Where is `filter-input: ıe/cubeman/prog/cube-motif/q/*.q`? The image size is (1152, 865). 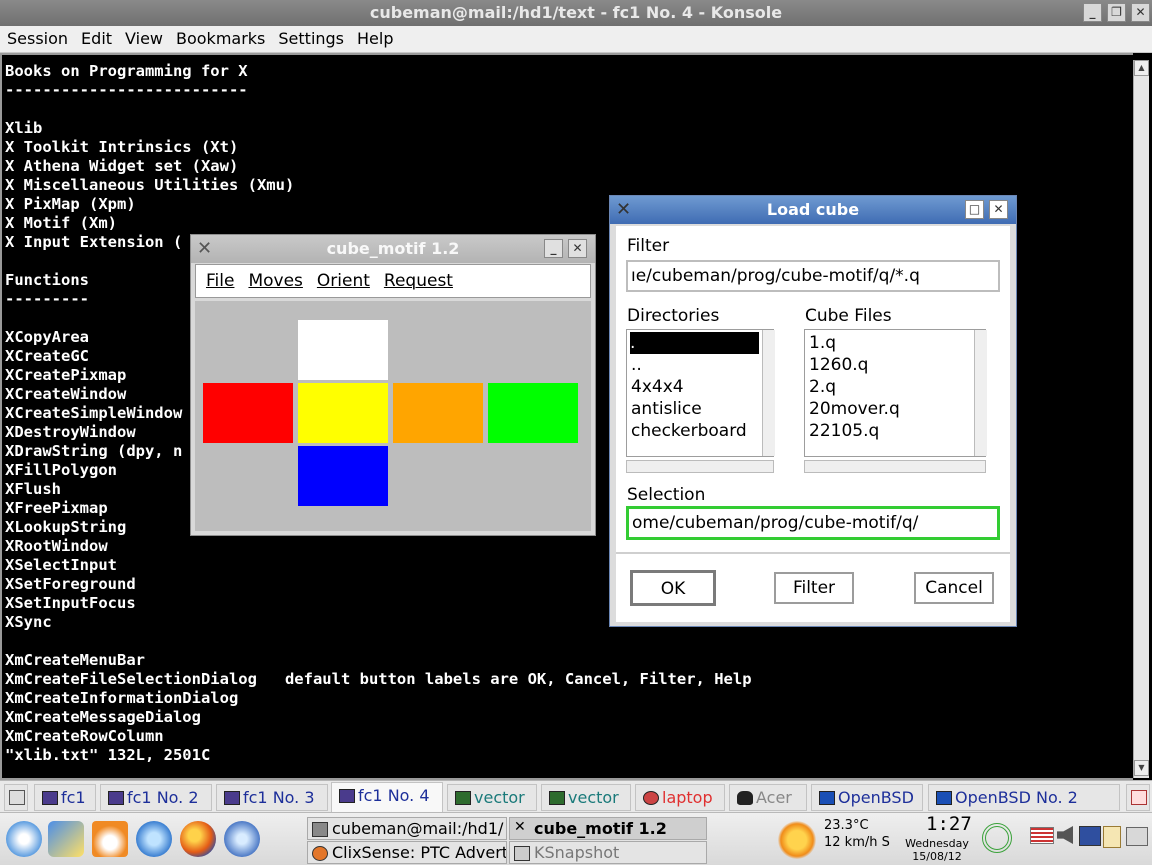 filter-input: ıe/cubeman/prog/cube-motif/q/*.q is located at coordinates (813, 276).